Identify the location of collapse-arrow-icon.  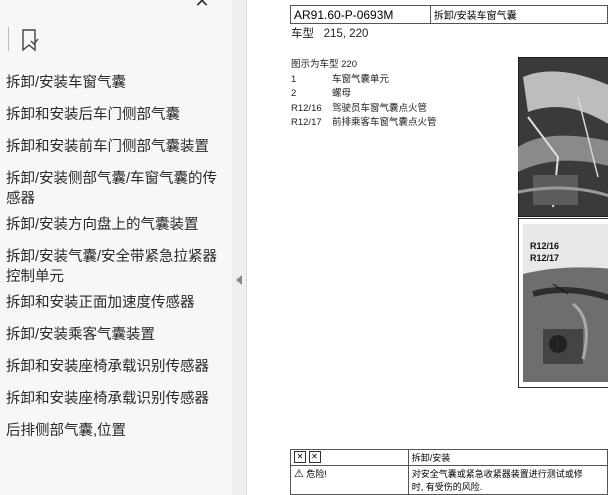
(239, 280).